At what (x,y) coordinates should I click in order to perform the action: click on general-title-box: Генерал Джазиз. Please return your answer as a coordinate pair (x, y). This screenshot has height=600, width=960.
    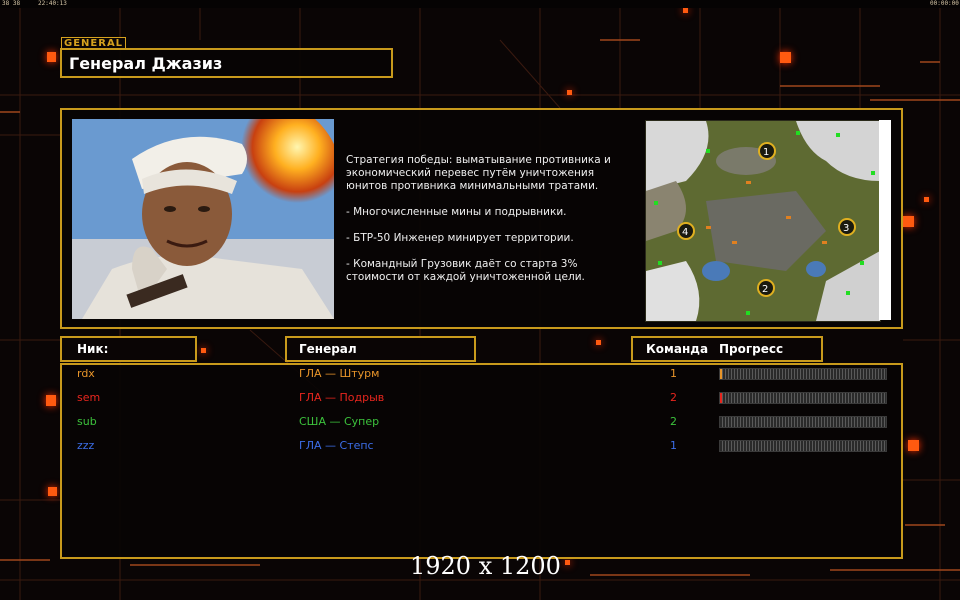
    Looking at the image, I should click on (226, 63).